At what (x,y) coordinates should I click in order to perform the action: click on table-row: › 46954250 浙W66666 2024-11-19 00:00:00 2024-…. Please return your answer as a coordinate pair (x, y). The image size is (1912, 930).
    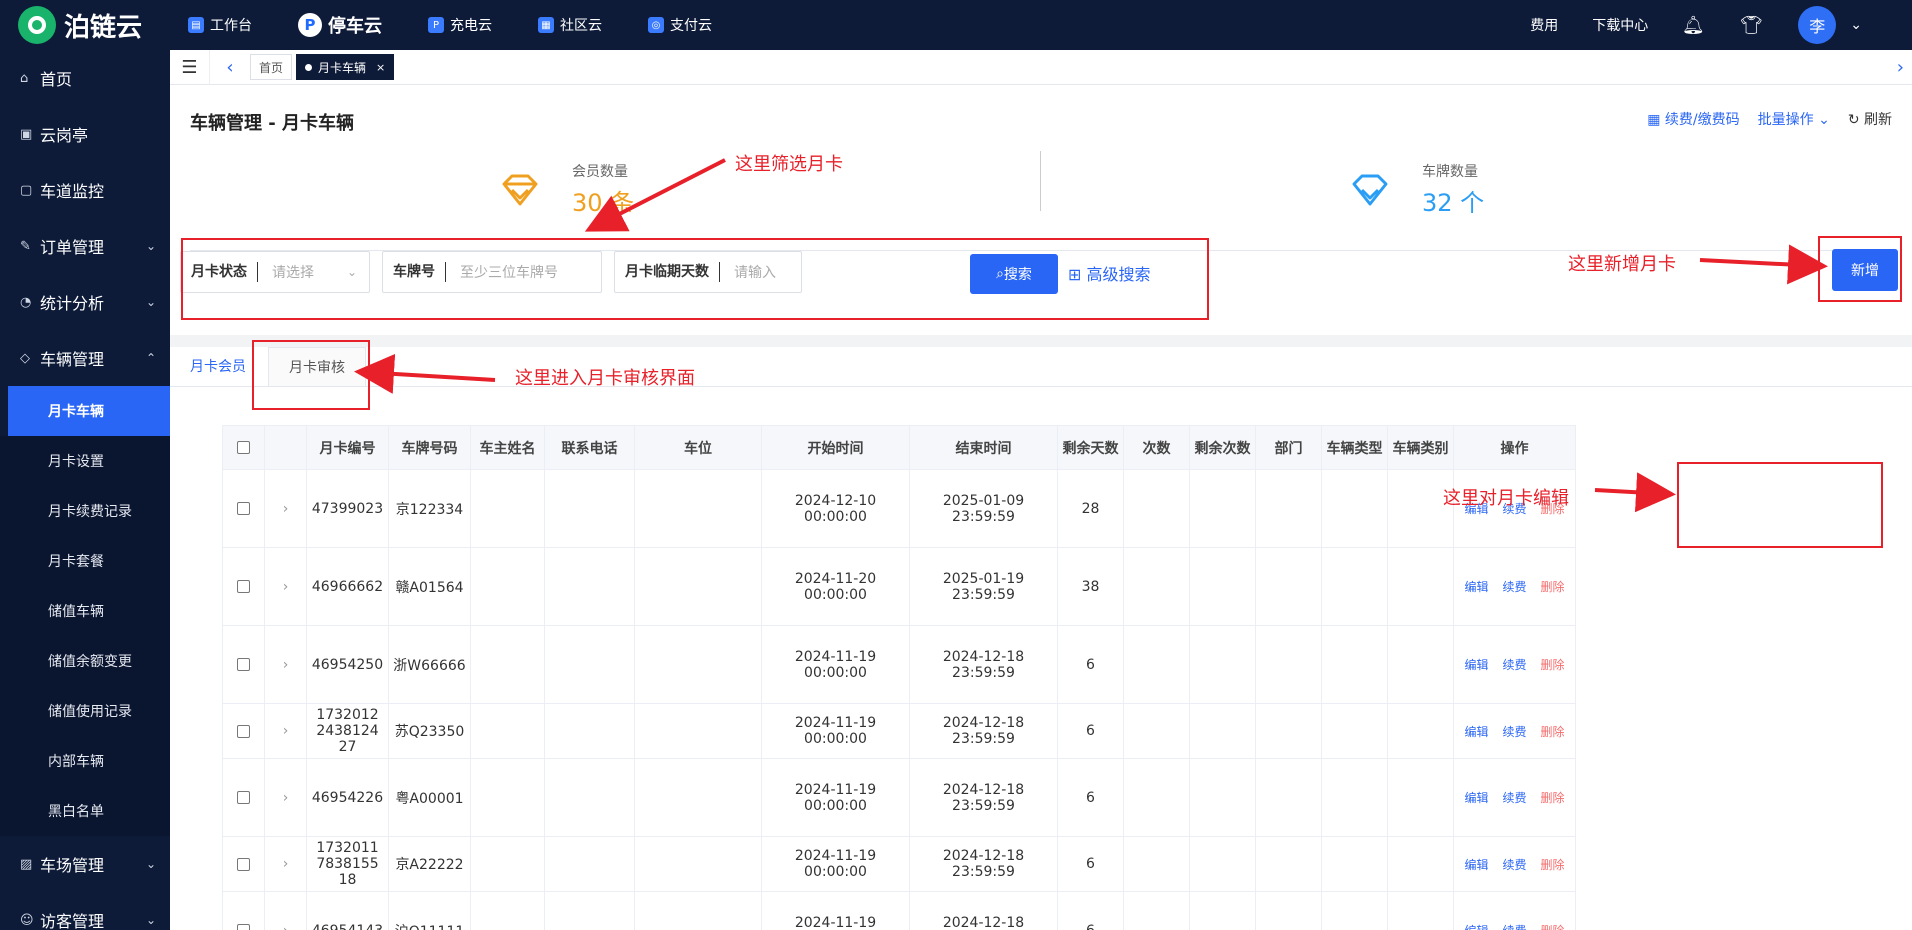
    Looking at the image, I should click on (899, 664).